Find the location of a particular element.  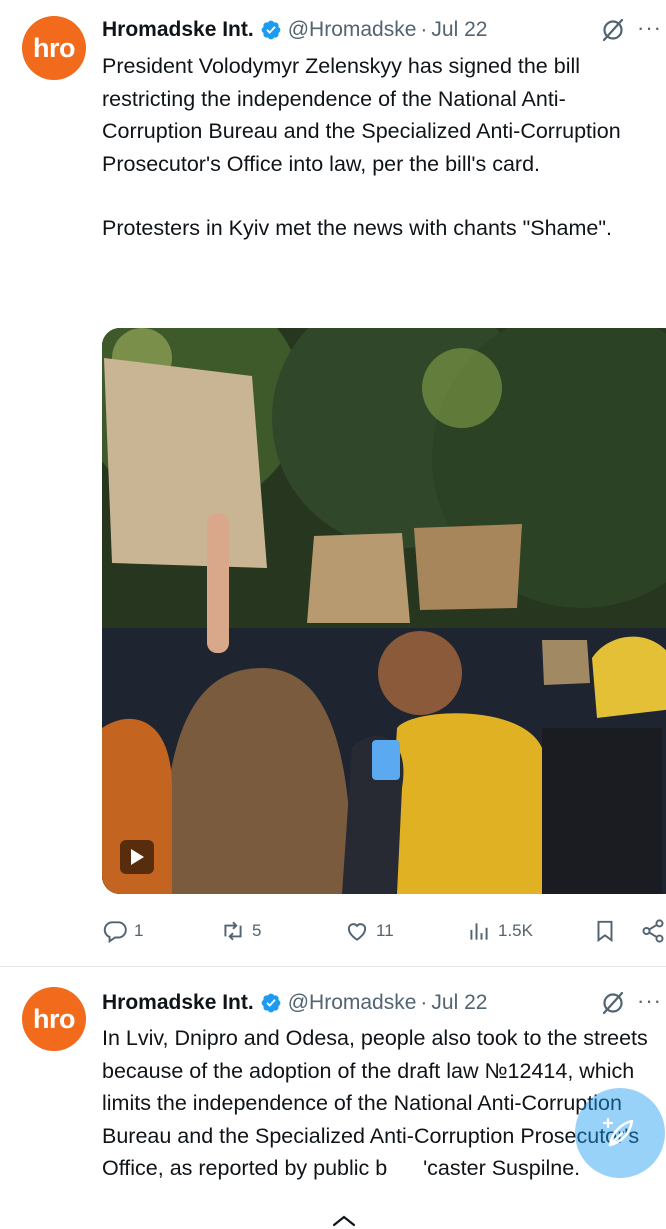

reply-button: 1 is located at coordinates (122, 931).